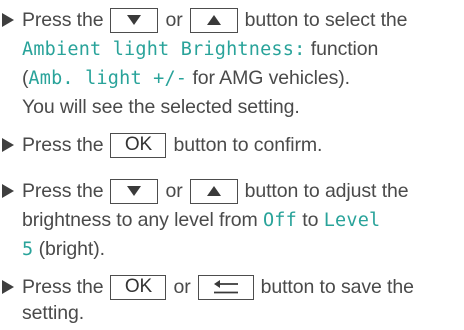  Describe the element at coordinates (63, 190) in the screenshot. I see `step-3-text-a: Press the` at that location.